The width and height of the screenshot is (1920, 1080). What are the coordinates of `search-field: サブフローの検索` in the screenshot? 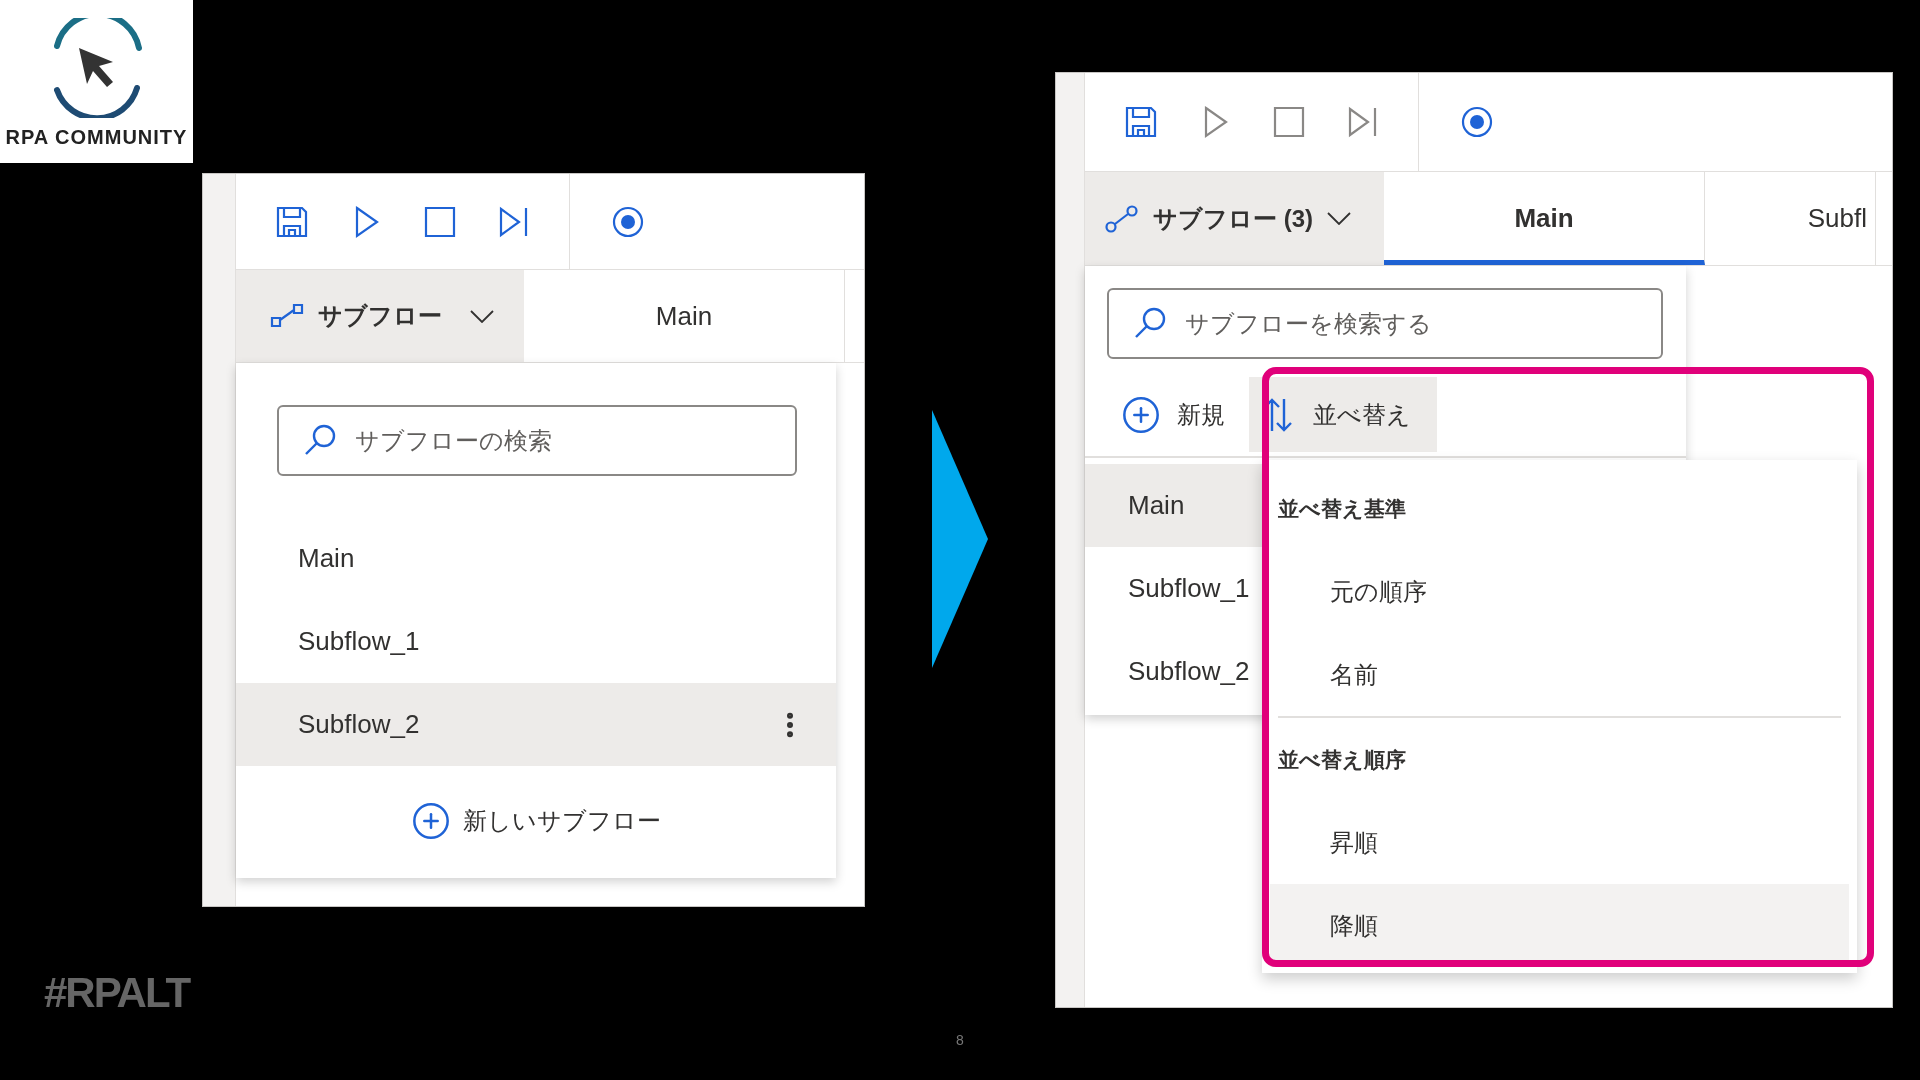 It's located at (537, 440).